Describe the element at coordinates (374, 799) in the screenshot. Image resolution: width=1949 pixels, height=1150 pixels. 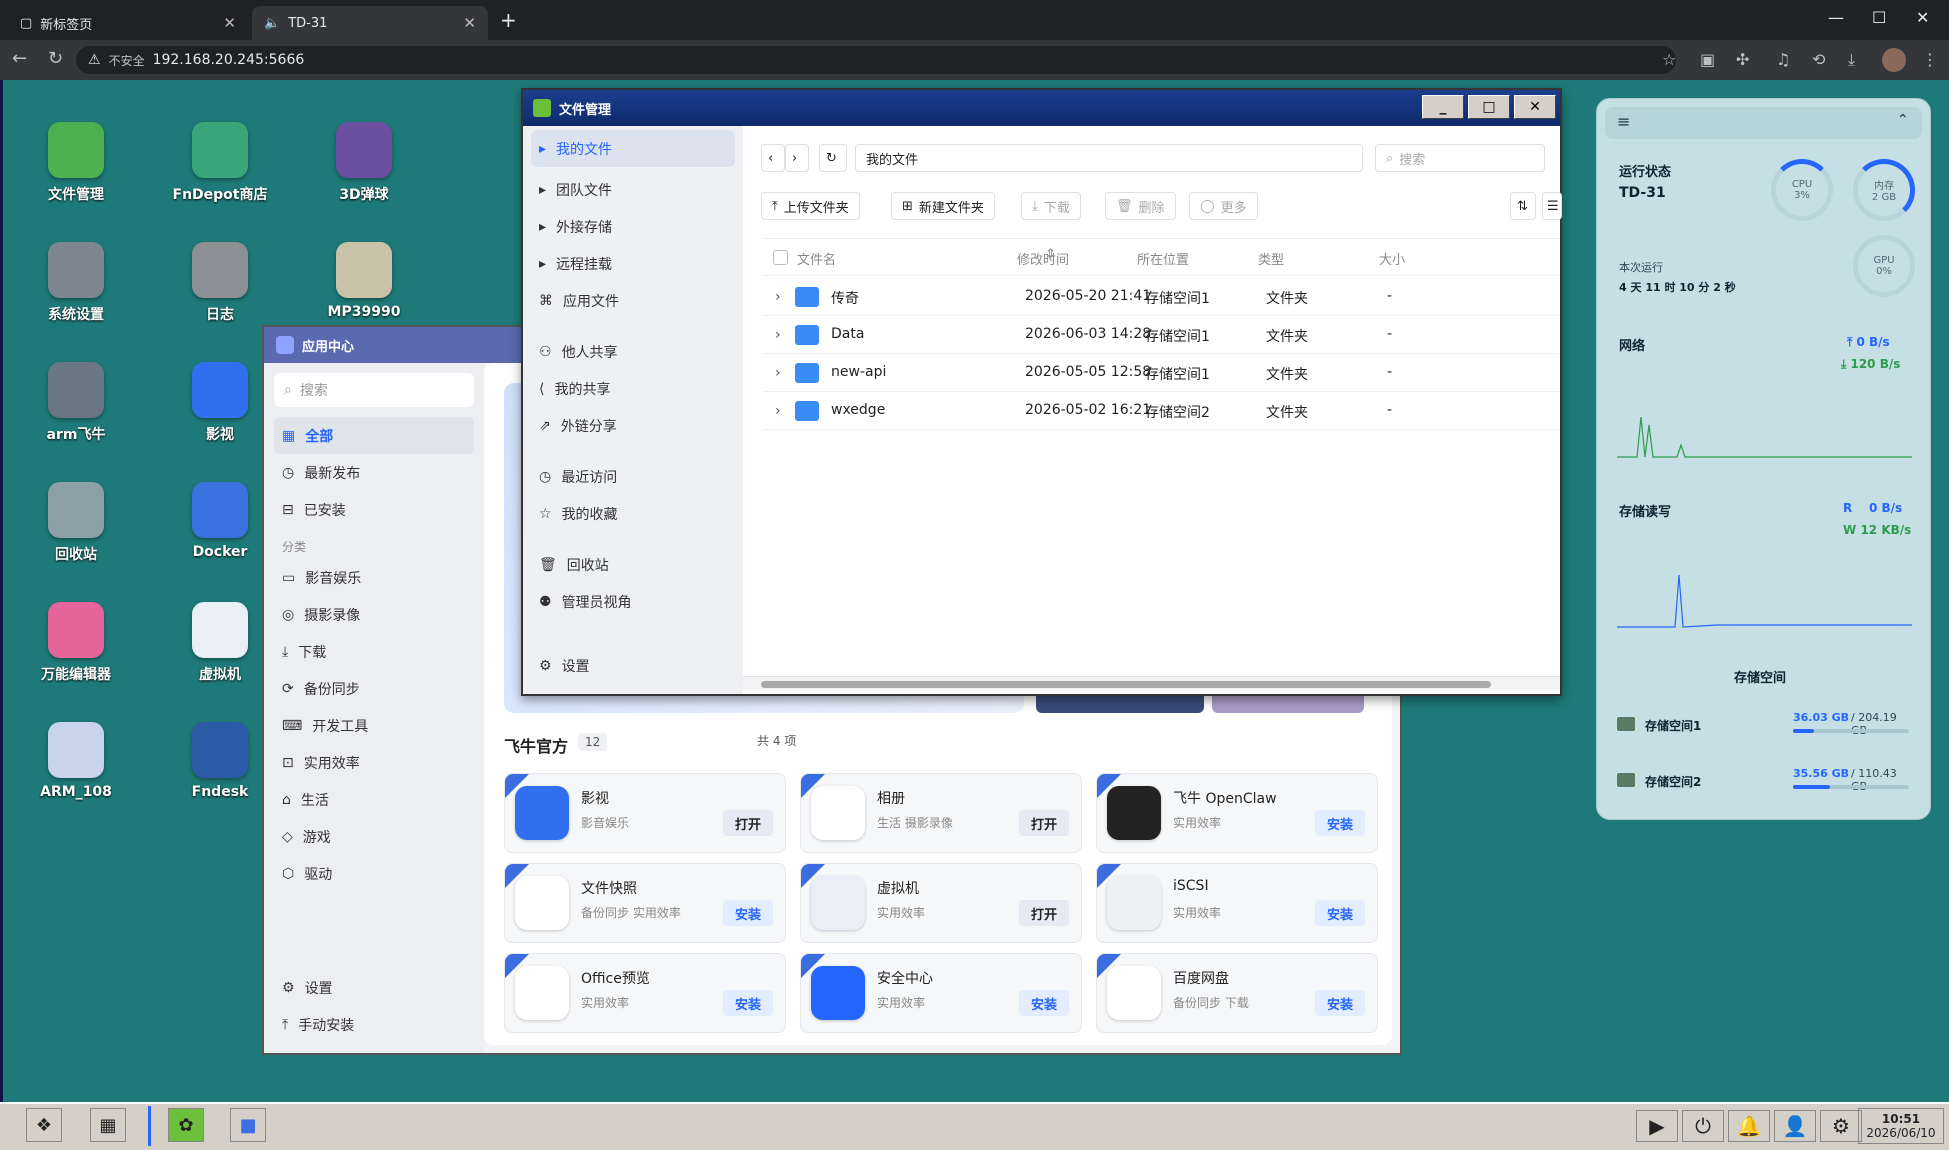
I see `category-item: ⌂ 生活` at that location.